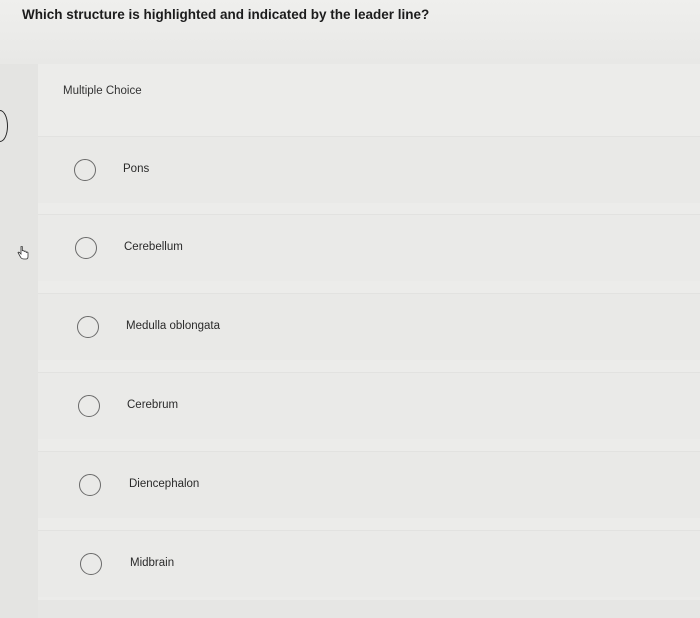  I want to click on multiple-choice-label: Multiple Choice, so click(102, 91).